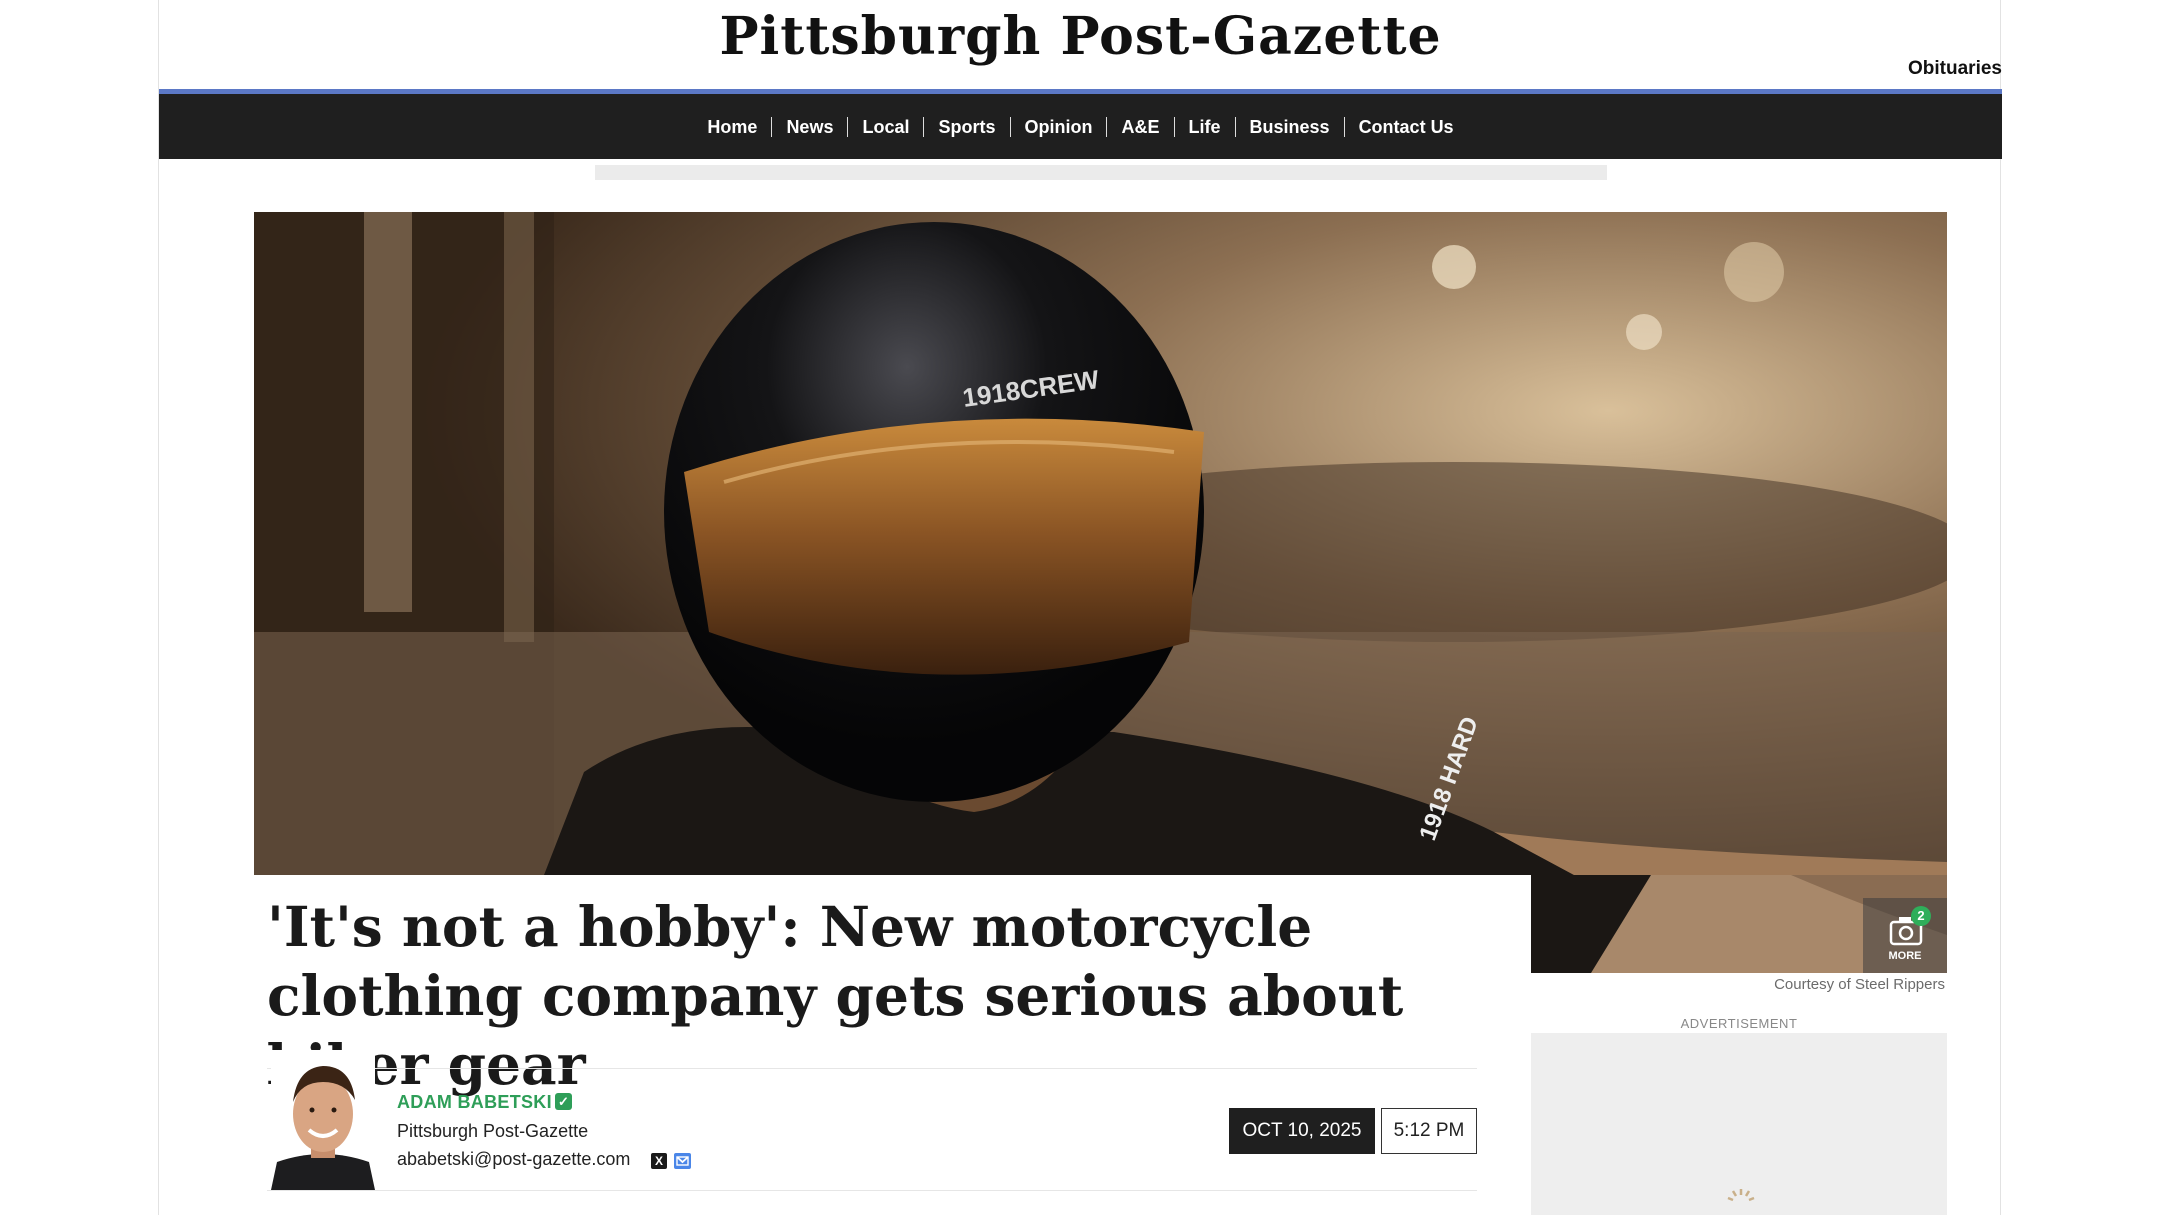 Image resolution: width=2160 pixels, height=1220 pixels. I want to click on verified-check-icon: ✓, so click(563, 1101).